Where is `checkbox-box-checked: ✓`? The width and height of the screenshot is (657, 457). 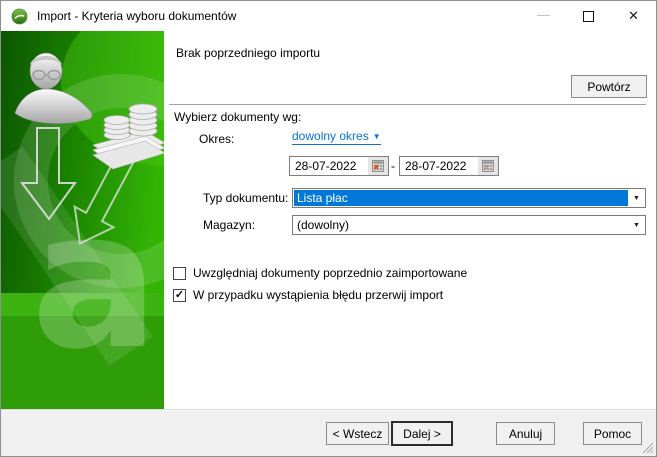
checkbox-box-checked: ✓ is located at coordinates (179, 295).